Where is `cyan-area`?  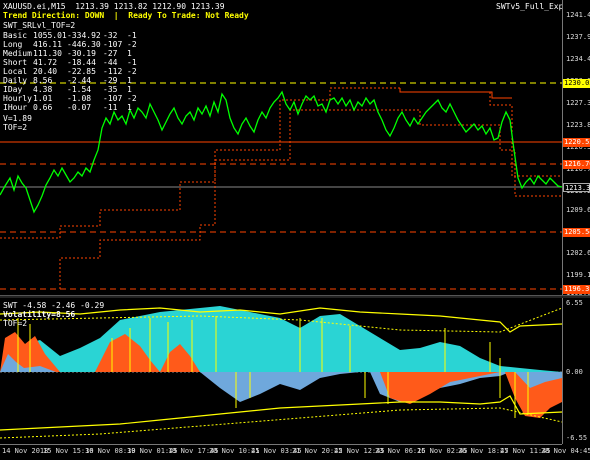
cyan-area is located at coordinates (281, 339).